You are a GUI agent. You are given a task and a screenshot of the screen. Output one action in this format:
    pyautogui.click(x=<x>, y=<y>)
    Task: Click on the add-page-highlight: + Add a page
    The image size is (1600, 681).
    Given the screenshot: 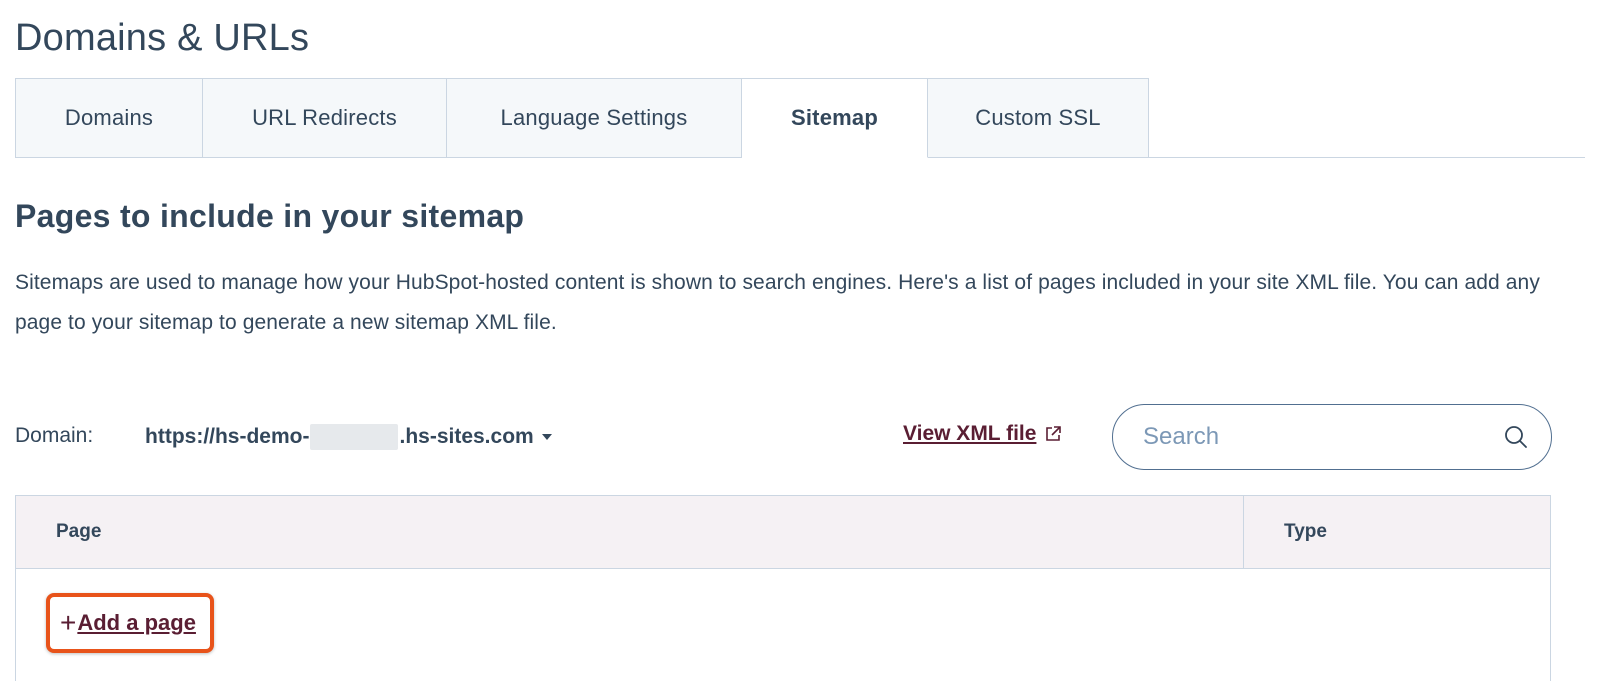 What is the action you would take?
    pyautogui.click(x=130, y=623)
    